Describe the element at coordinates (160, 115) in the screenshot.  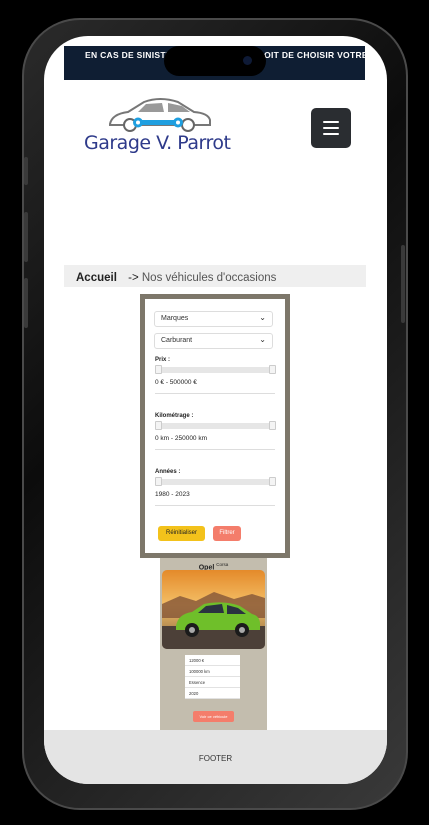
I see `car-wrench-icon` at that location.